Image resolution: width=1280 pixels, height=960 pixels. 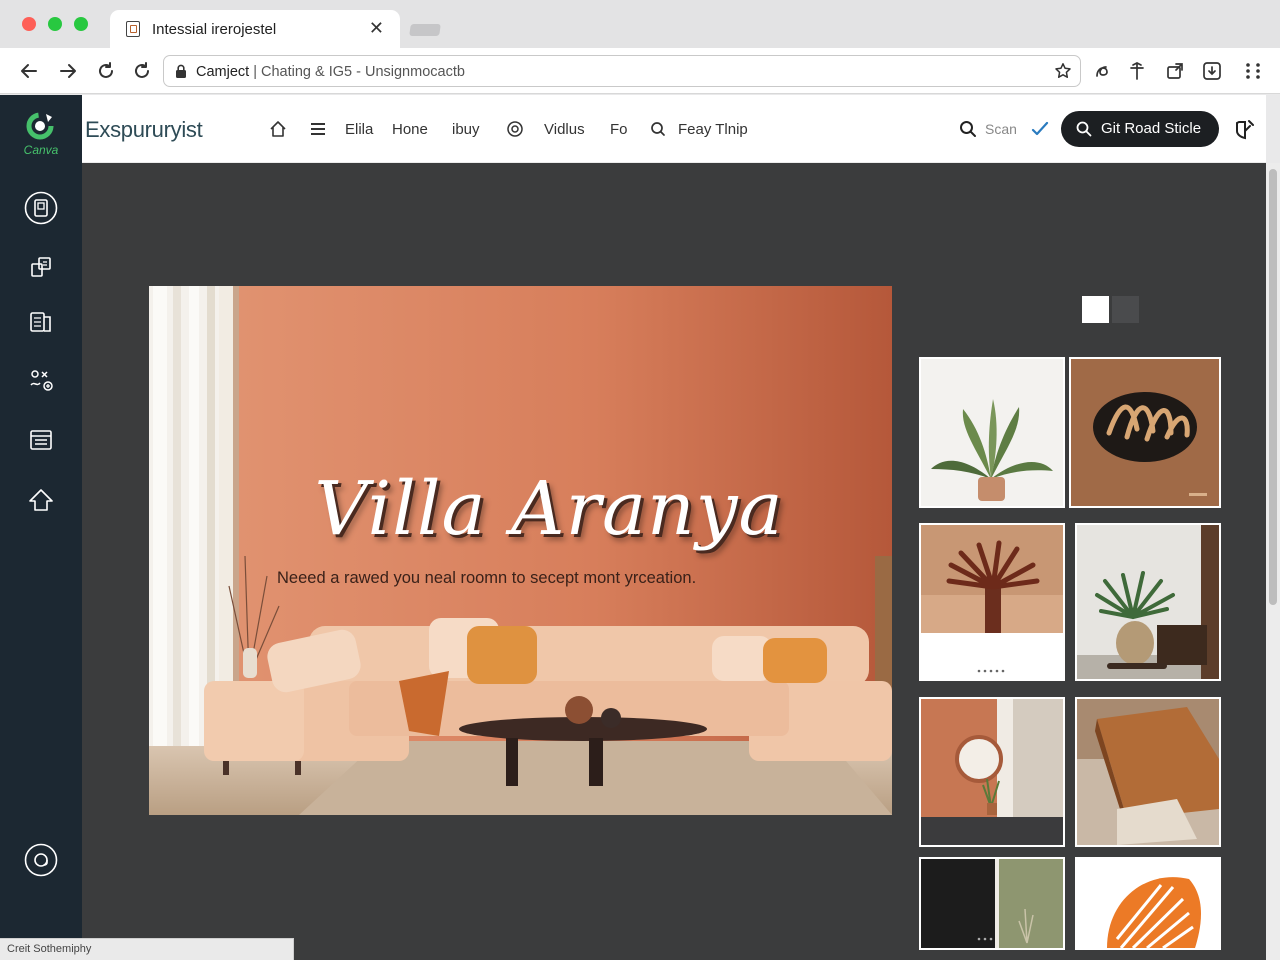 I want to click on view-toggle-light, so click(x=1095, y=309).